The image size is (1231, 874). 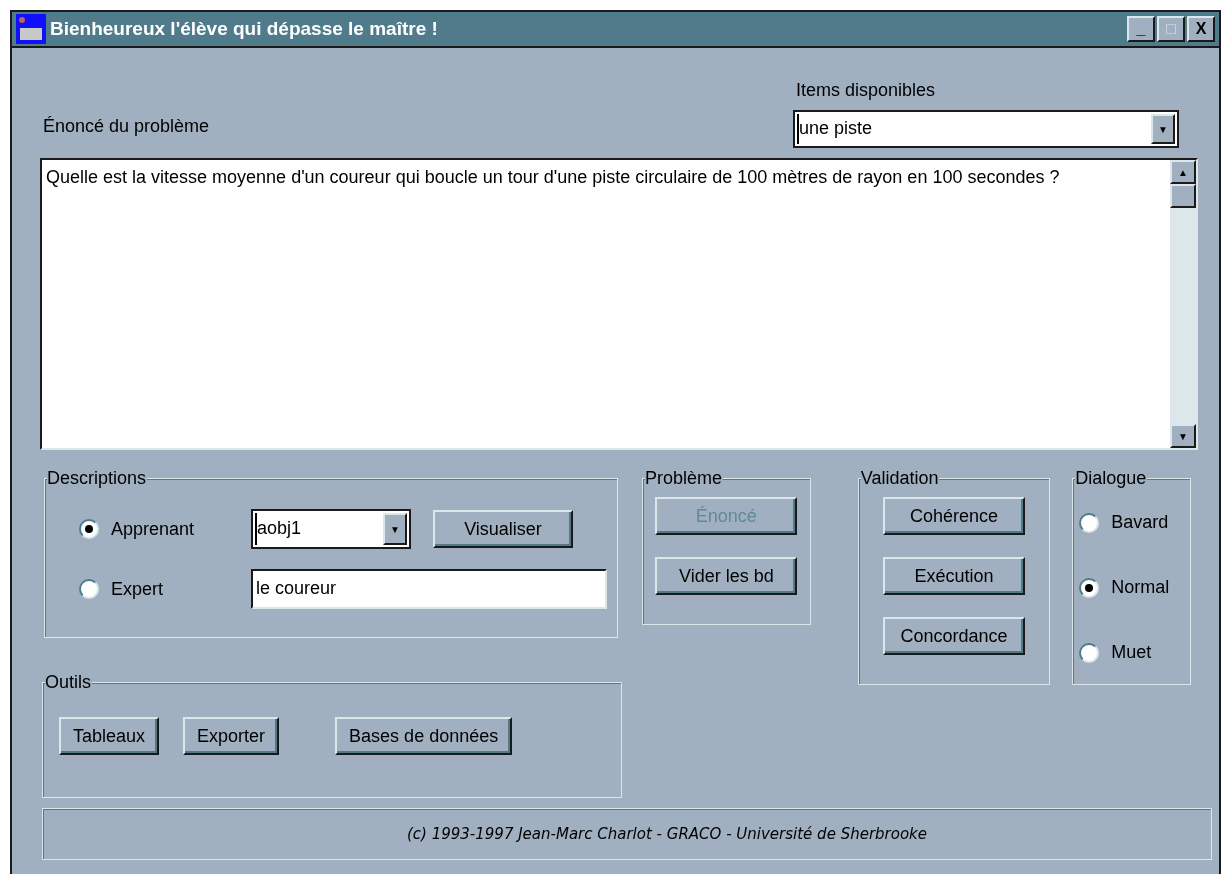 What do you see at coordinates (1183, 304) in the screenshot?
I see `scrollbar: ▲ ▼` at bounding box center [1183, 304].